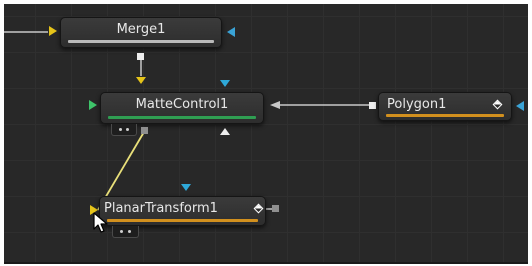  I want to click on node-polygon1: Polygon1, so click(445, 106).